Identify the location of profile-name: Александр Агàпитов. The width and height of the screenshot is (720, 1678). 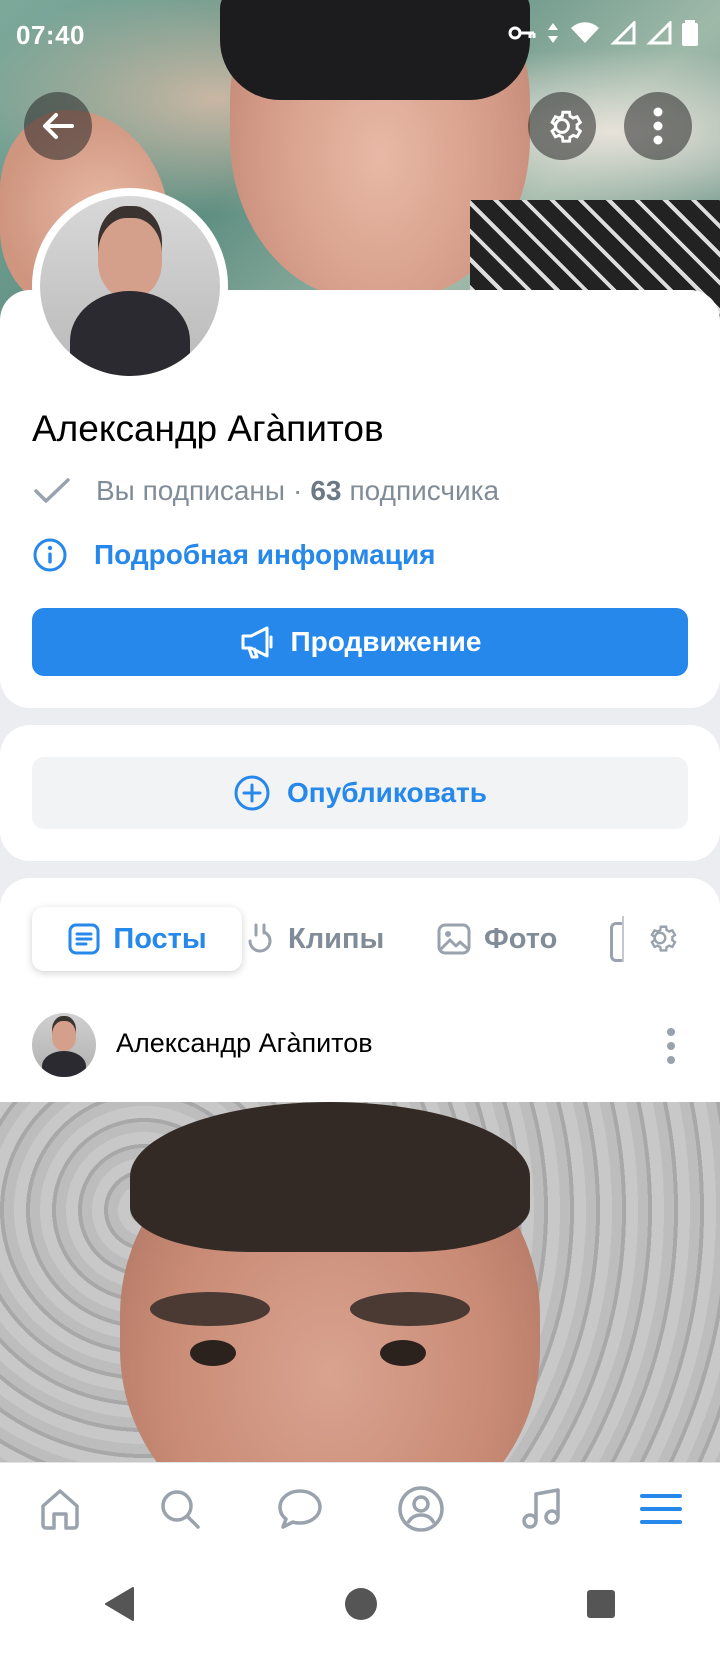
(208, 428).